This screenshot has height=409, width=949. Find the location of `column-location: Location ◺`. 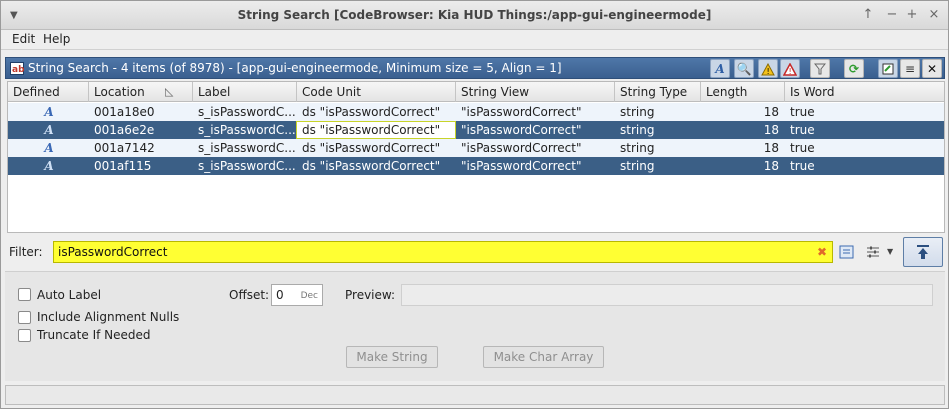

column-location: Location ◺ is located at coordinates (141, 92).